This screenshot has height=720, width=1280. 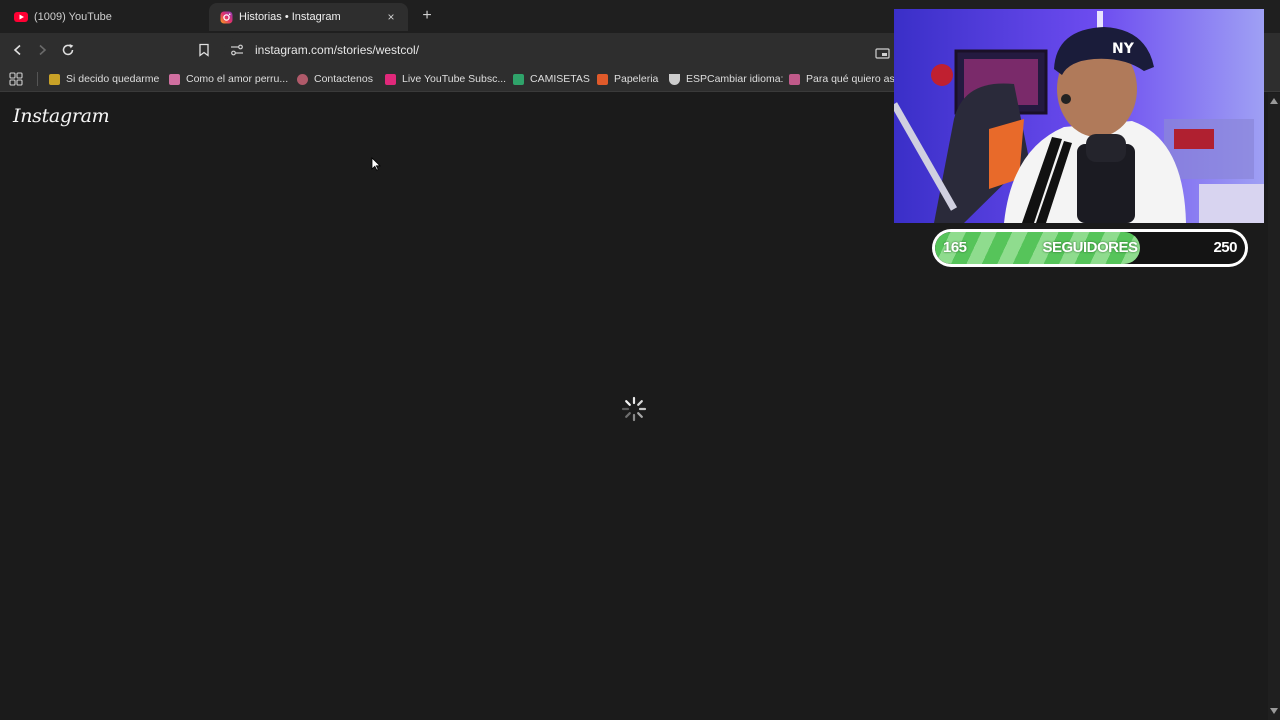 I want to click on webcam-overlay: NY, so click(x=1079, y=116).